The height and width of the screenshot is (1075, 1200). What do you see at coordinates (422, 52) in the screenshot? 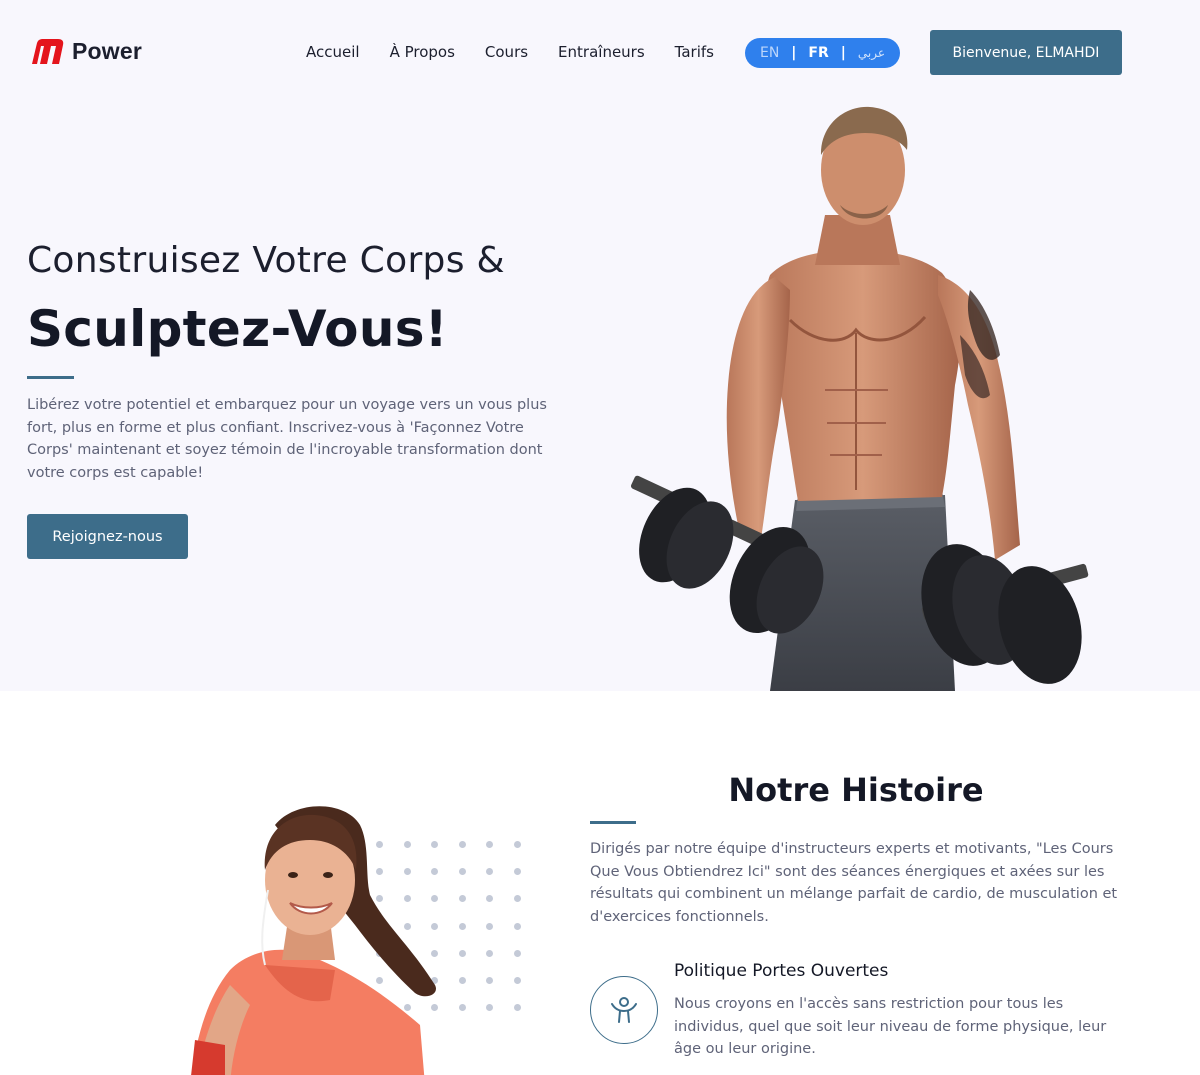
I see `nav-link-a-propos: À Propos` at bounding box center [422, 52].